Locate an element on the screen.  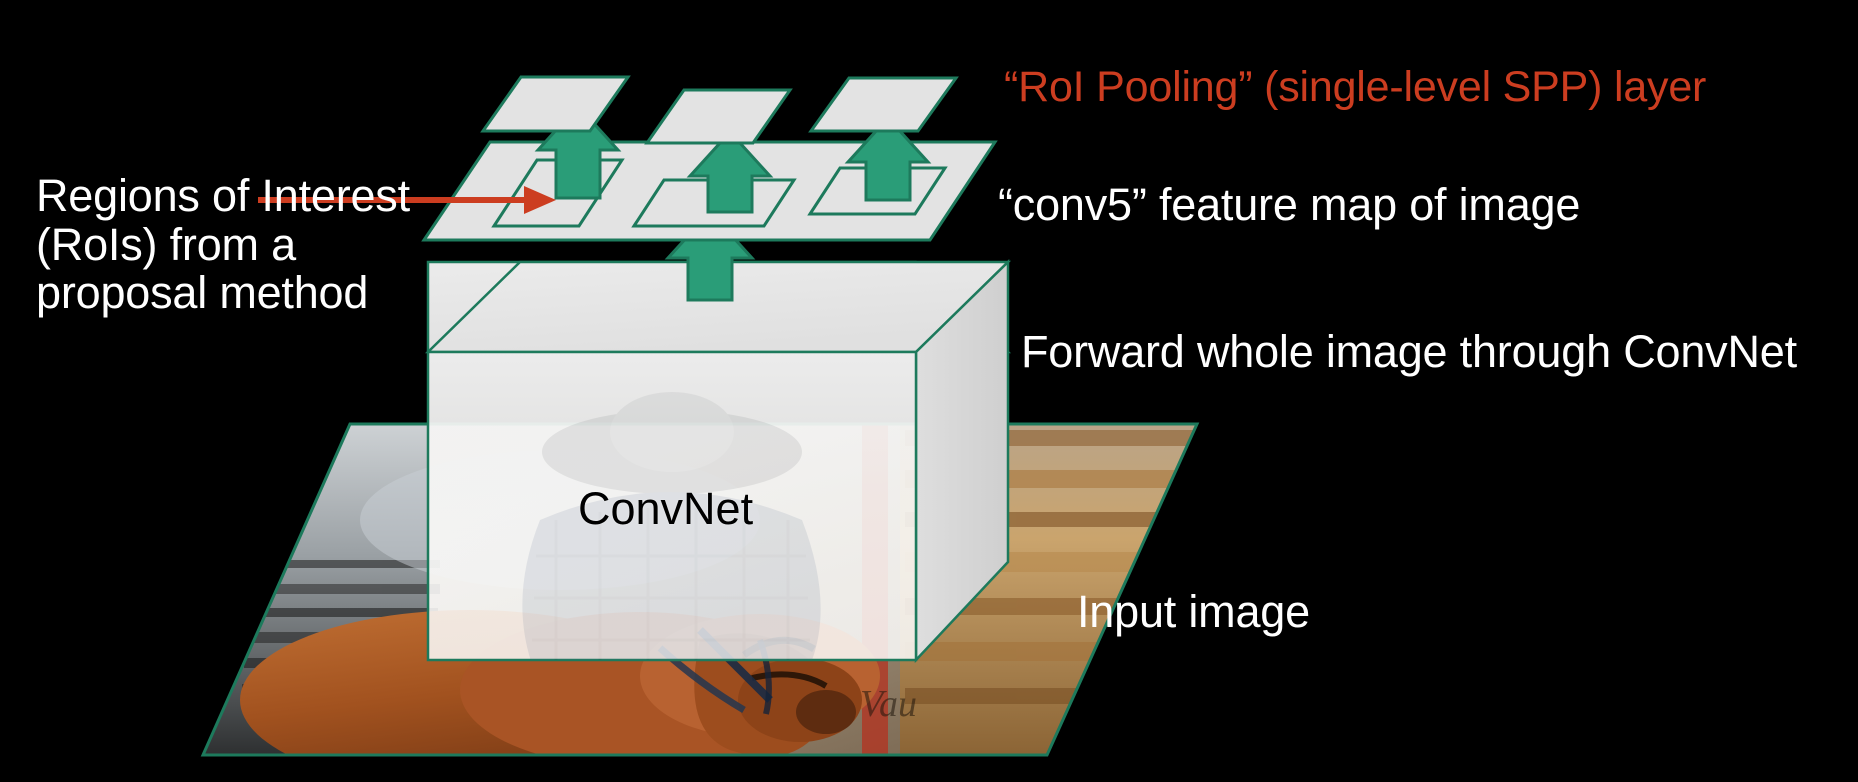
convnet-label: ConvNet is located at coordinates (666, 508).